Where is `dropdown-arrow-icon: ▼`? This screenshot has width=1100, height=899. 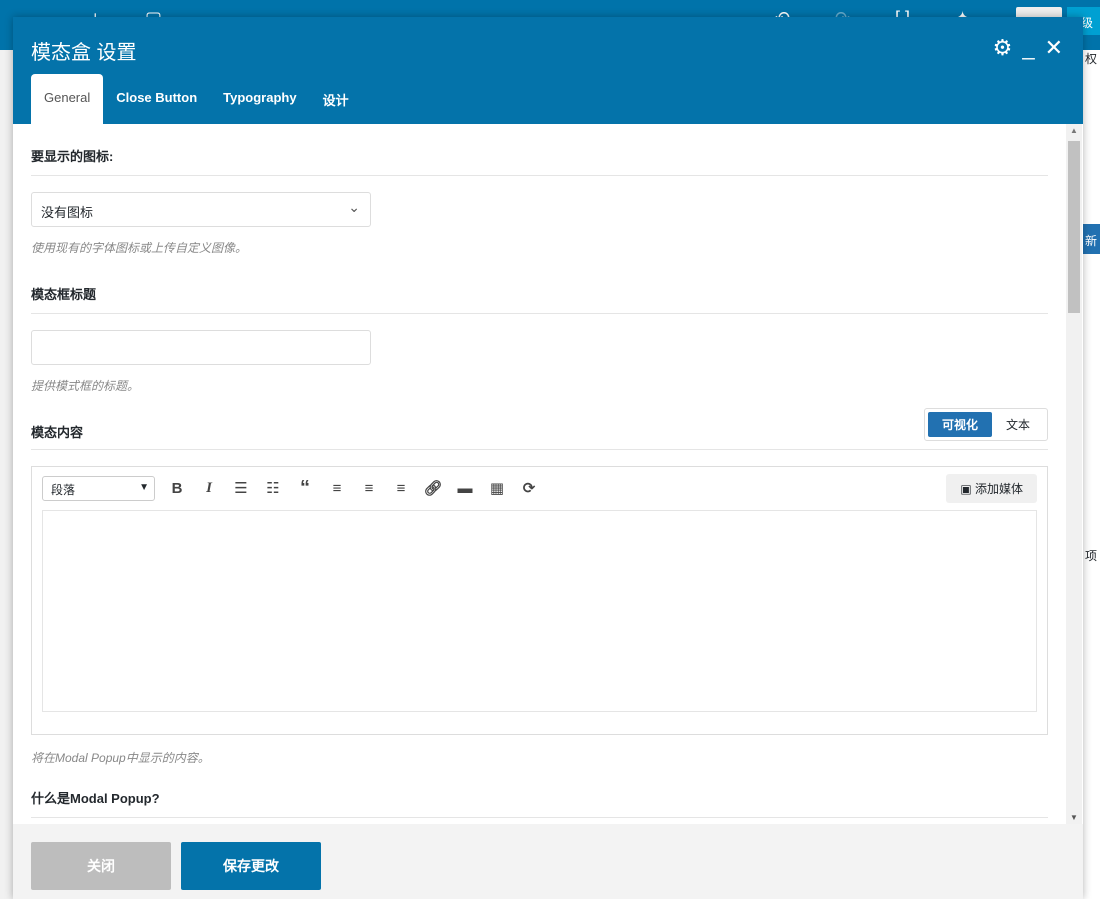
dropdown-arrow-icon: ▼ is located at coordinates (144, 487).